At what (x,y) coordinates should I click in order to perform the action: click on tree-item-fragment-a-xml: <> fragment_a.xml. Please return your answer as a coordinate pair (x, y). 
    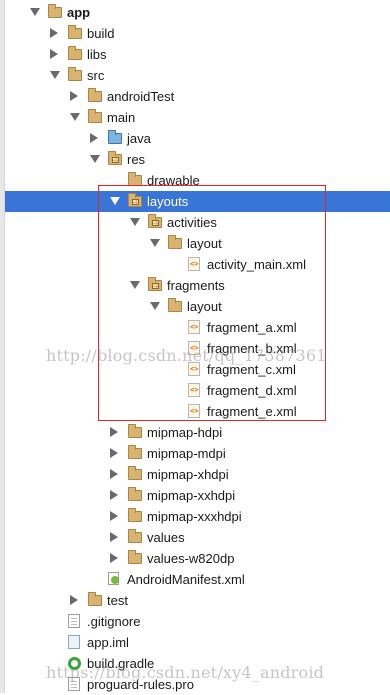
    Looking at the image, I should click on (195, 327).